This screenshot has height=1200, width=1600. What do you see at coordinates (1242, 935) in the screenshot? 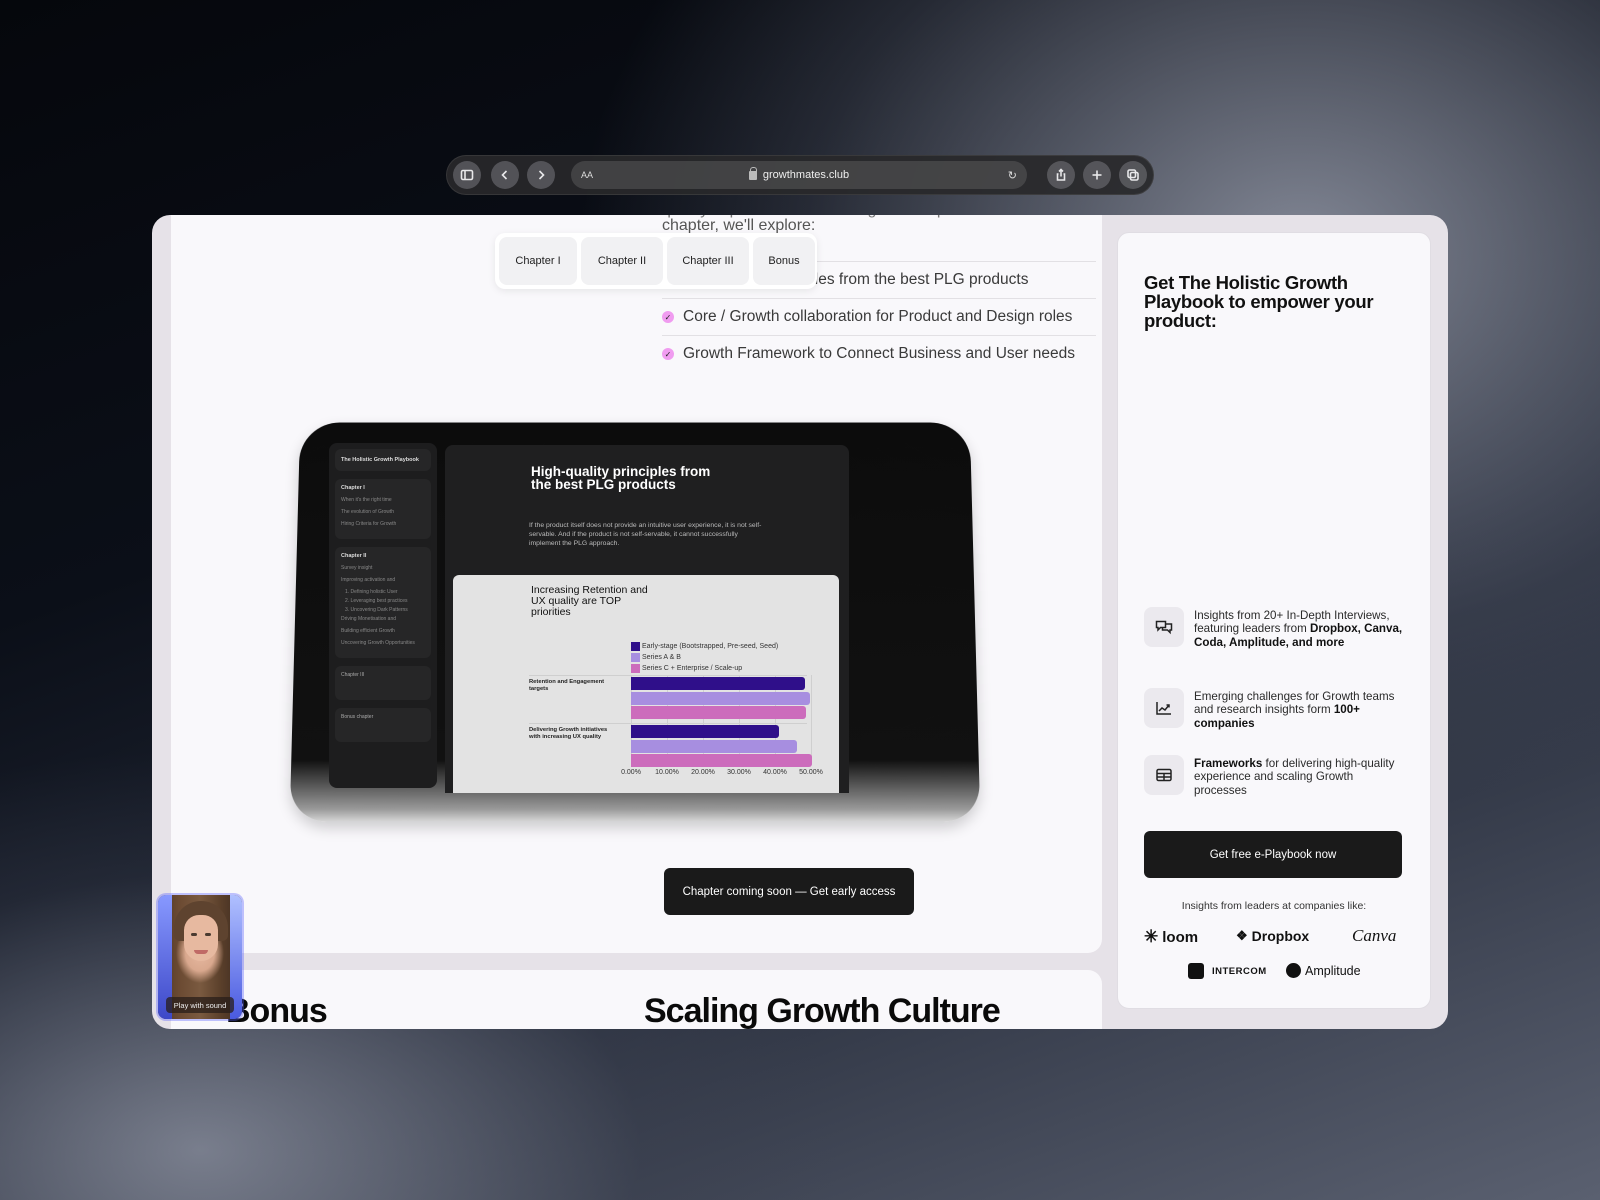
I see `dropbox-icon: ❖` at bounding box center [1242, 935].